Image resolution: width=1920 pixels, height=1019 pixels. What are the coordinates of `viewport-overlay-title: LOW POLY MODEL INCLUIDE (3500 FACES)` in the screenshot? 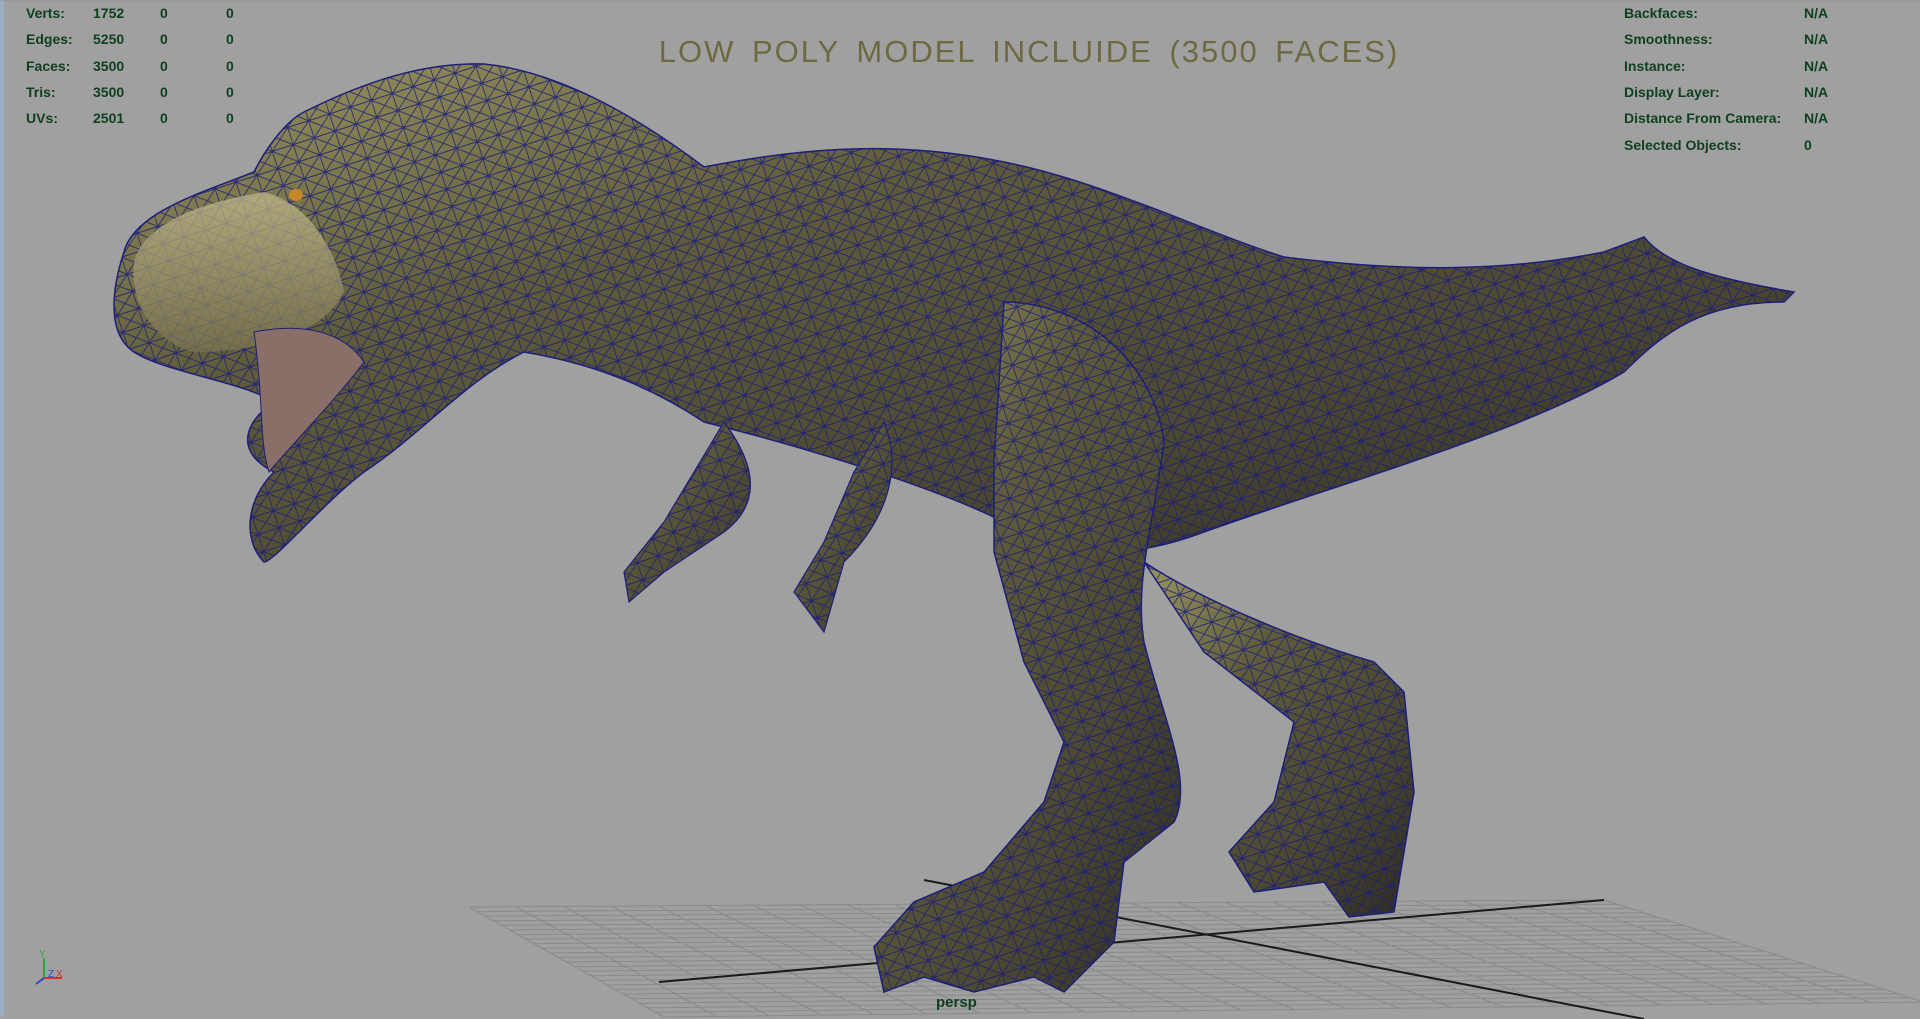 It's located at (1029, 51).